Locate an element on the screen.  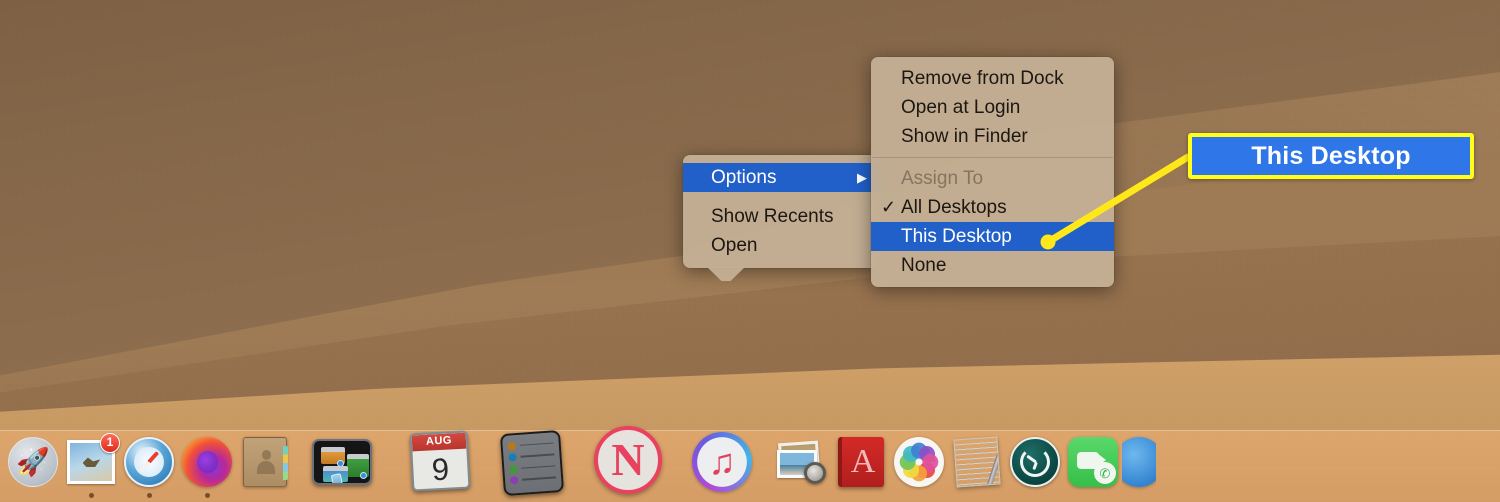
phone-icon: ✆ is located at coordinates (1105, 473).